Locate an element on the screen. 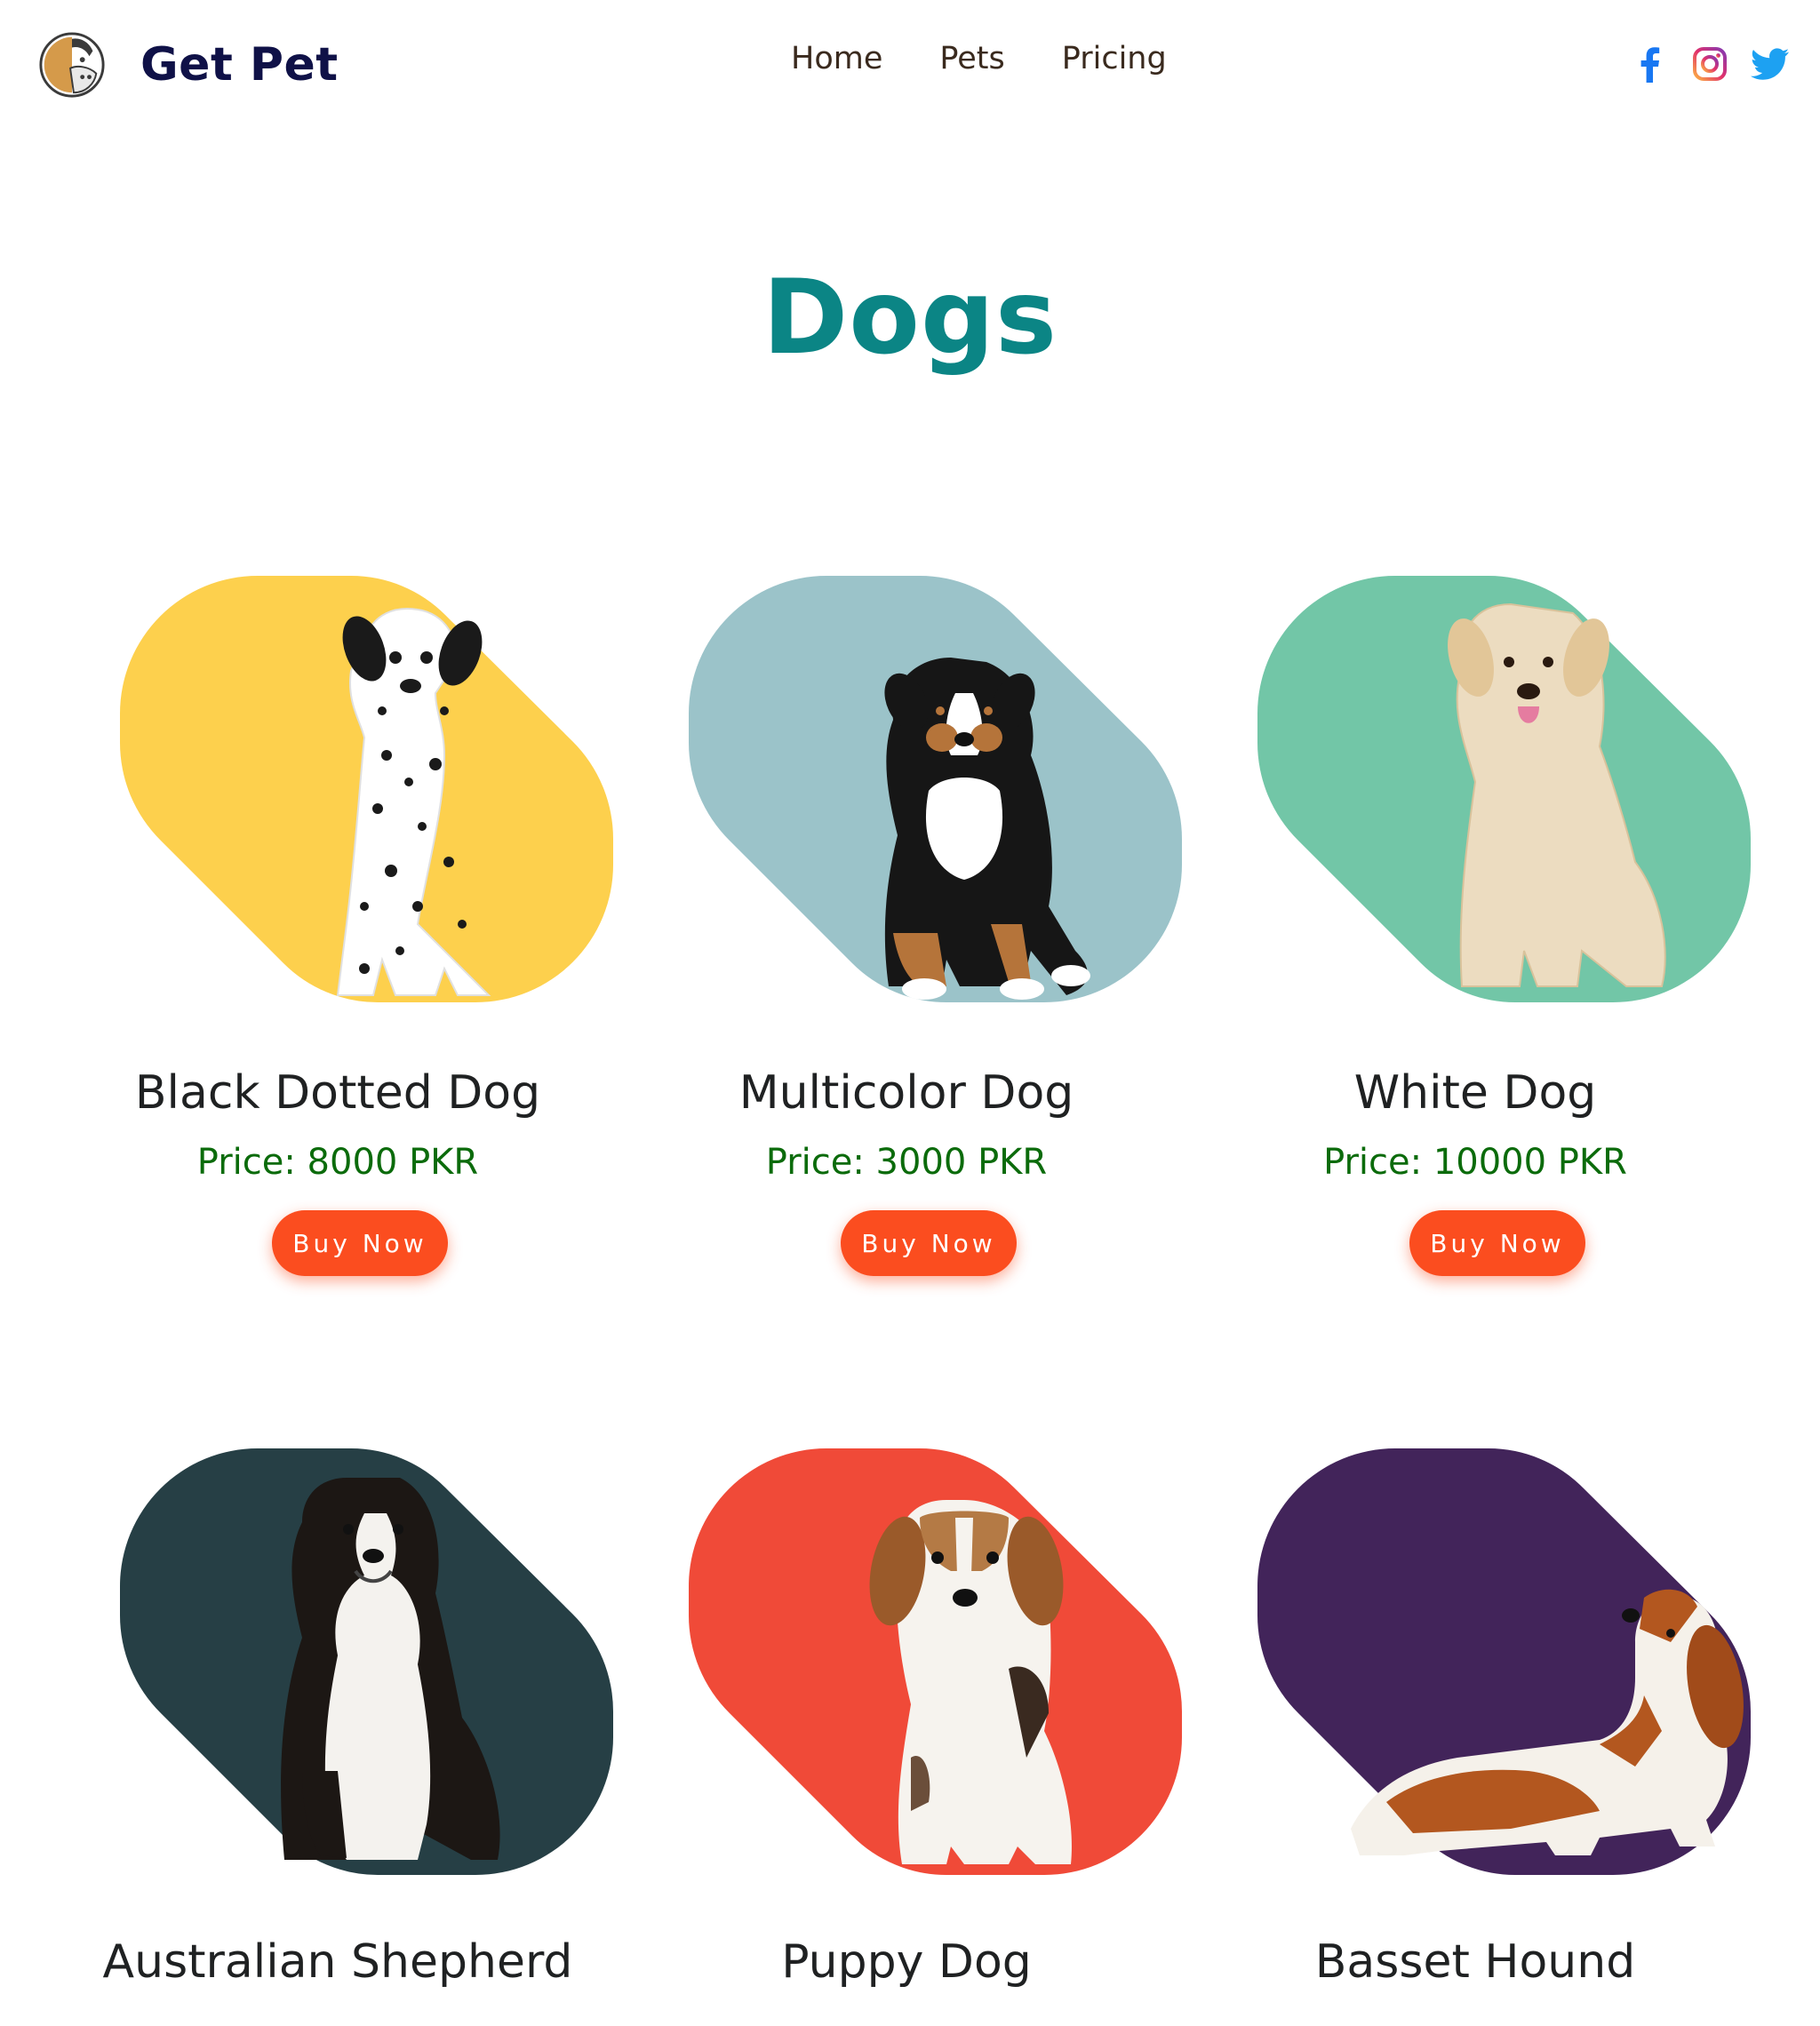 The height and width of the screenshot is (2026, 1820). golden-retriever-image is located at coordinates (1504, 789).